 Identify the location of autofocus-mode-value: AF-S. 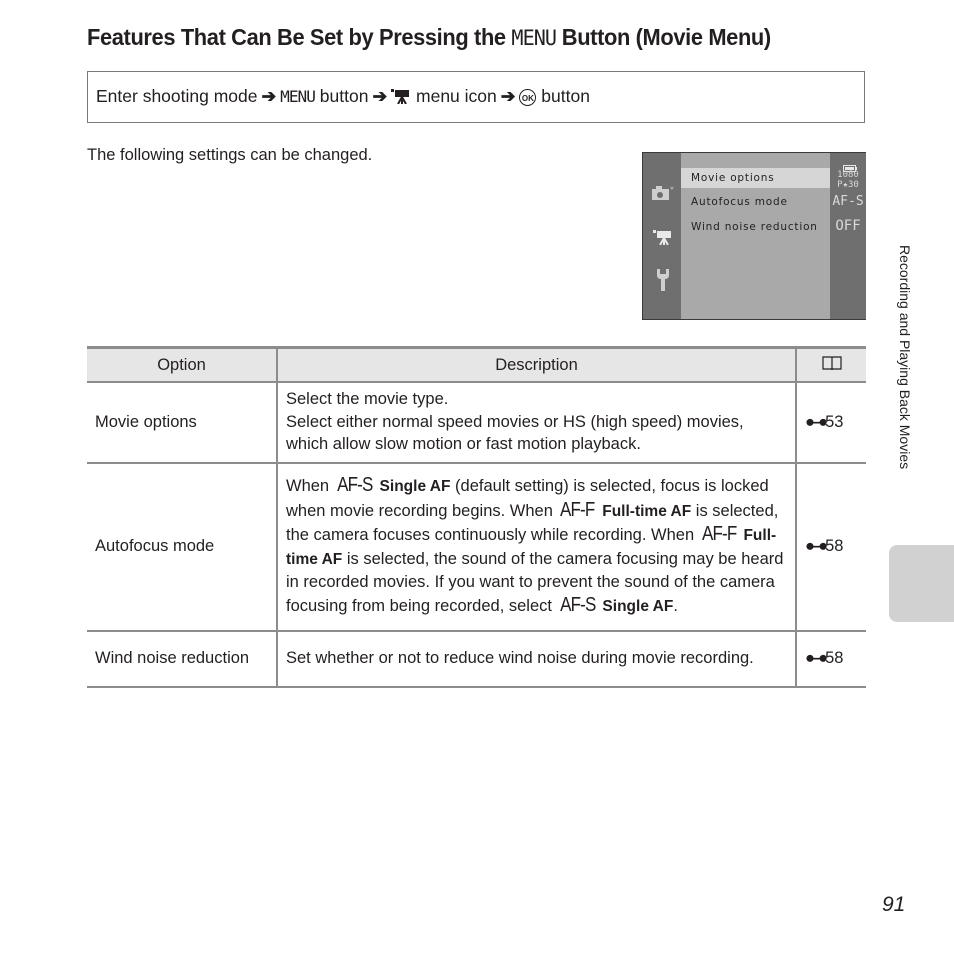
(848, 201).